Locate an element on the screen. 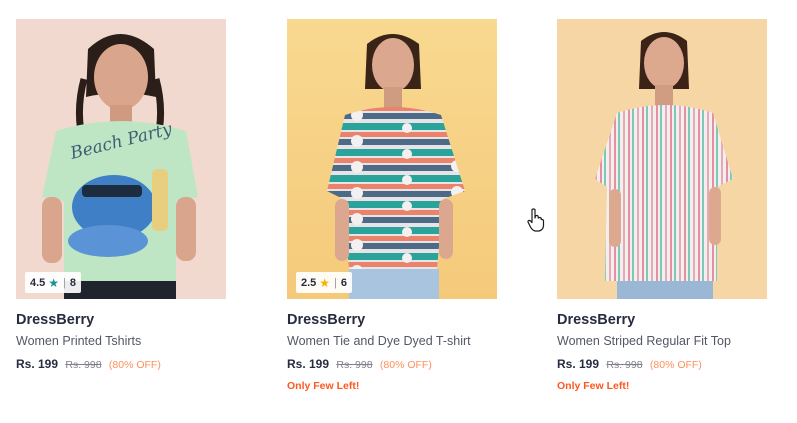 This screenshot has width=797, height=423. rating-value: 2.5 is located at coordinates (309, 282).